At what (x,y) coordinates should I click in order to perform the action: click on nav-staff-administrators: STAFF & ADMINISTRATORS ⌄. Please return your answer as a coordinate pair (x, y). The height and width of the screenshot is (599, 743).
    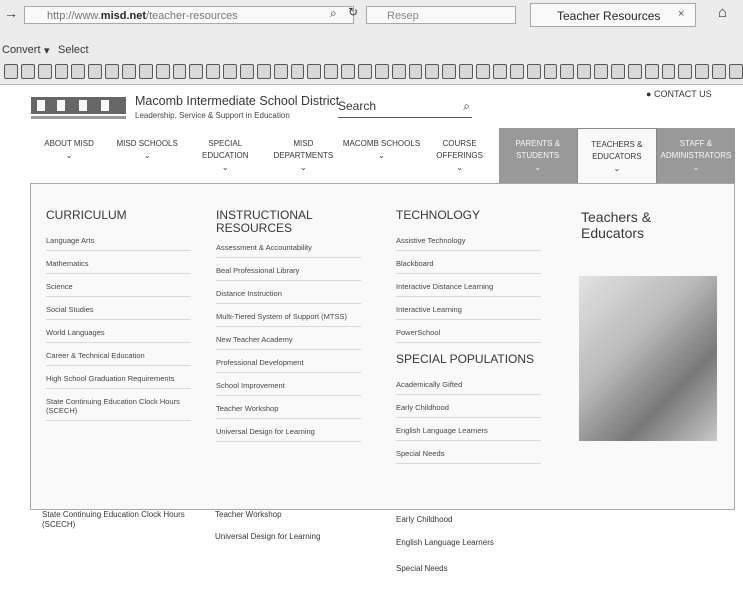
    Looking at the image, I should click on (695, 155).